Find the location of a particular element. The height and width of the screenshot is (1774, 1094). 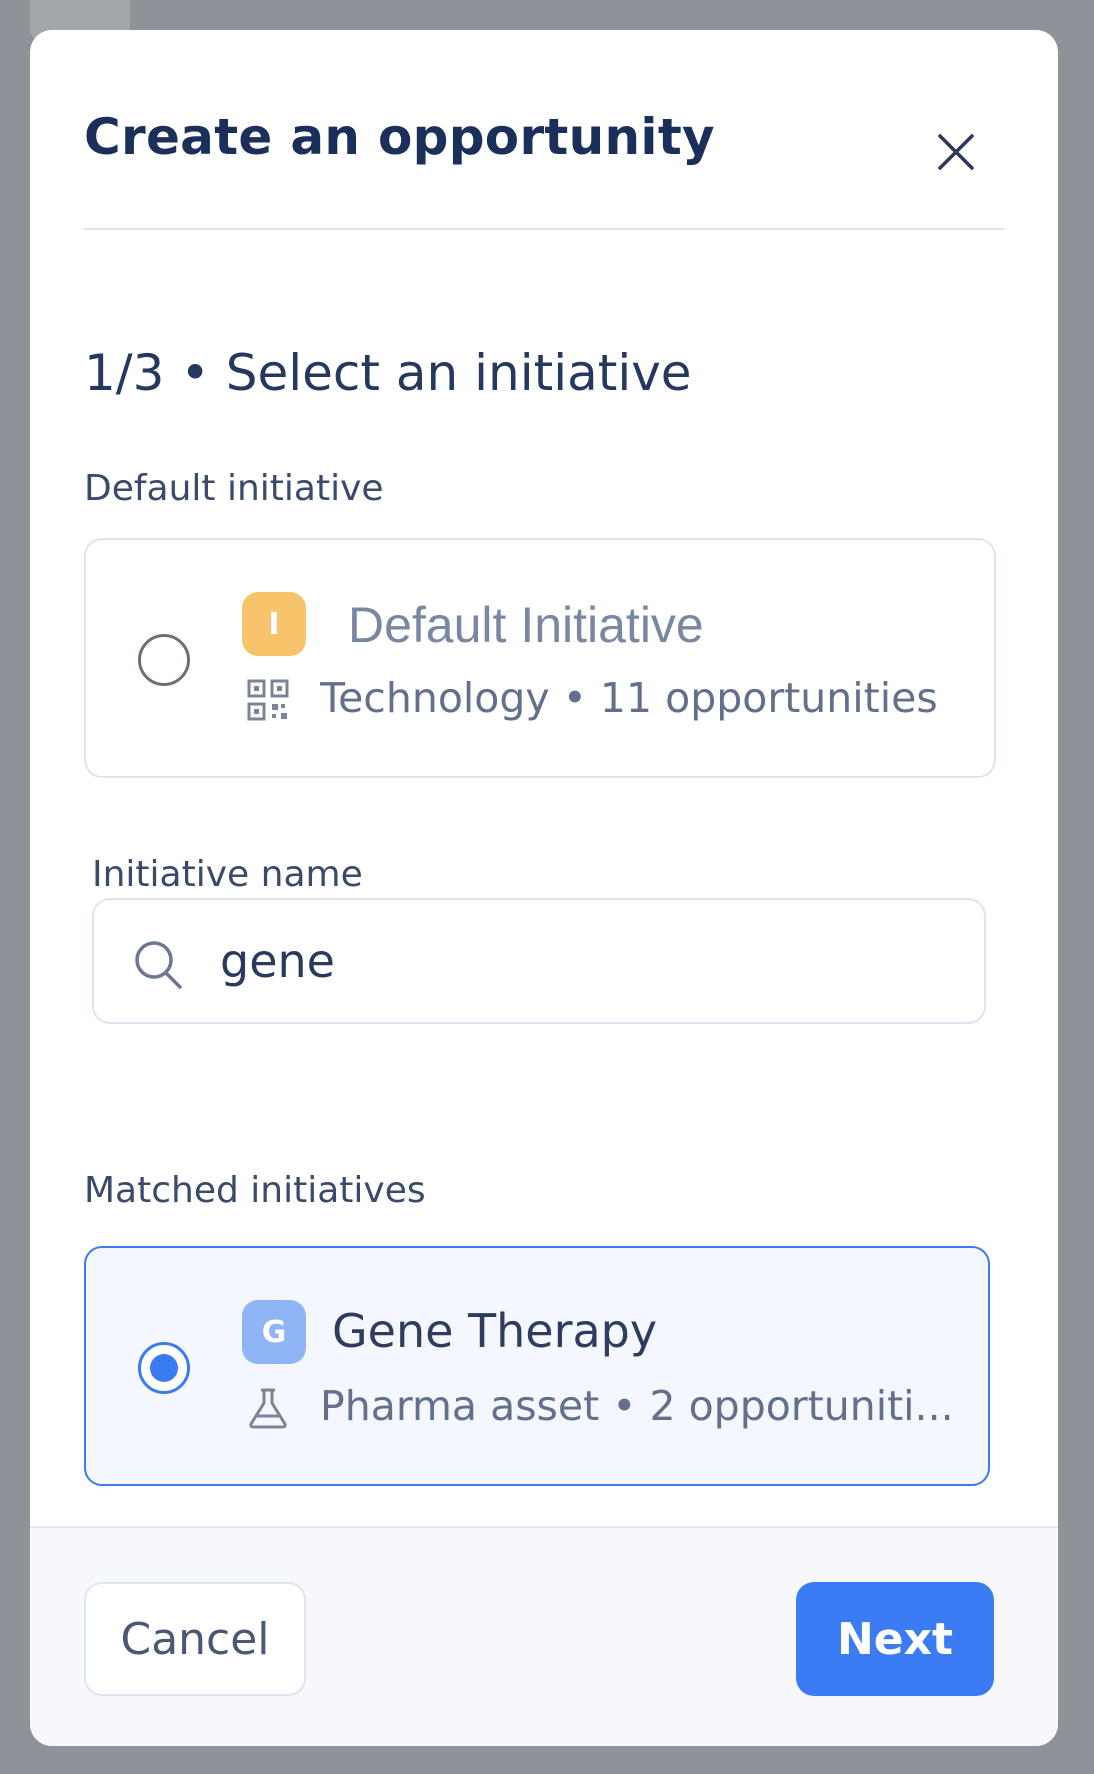

cancel-button: Cancel is located at coordinates (195, 1639).